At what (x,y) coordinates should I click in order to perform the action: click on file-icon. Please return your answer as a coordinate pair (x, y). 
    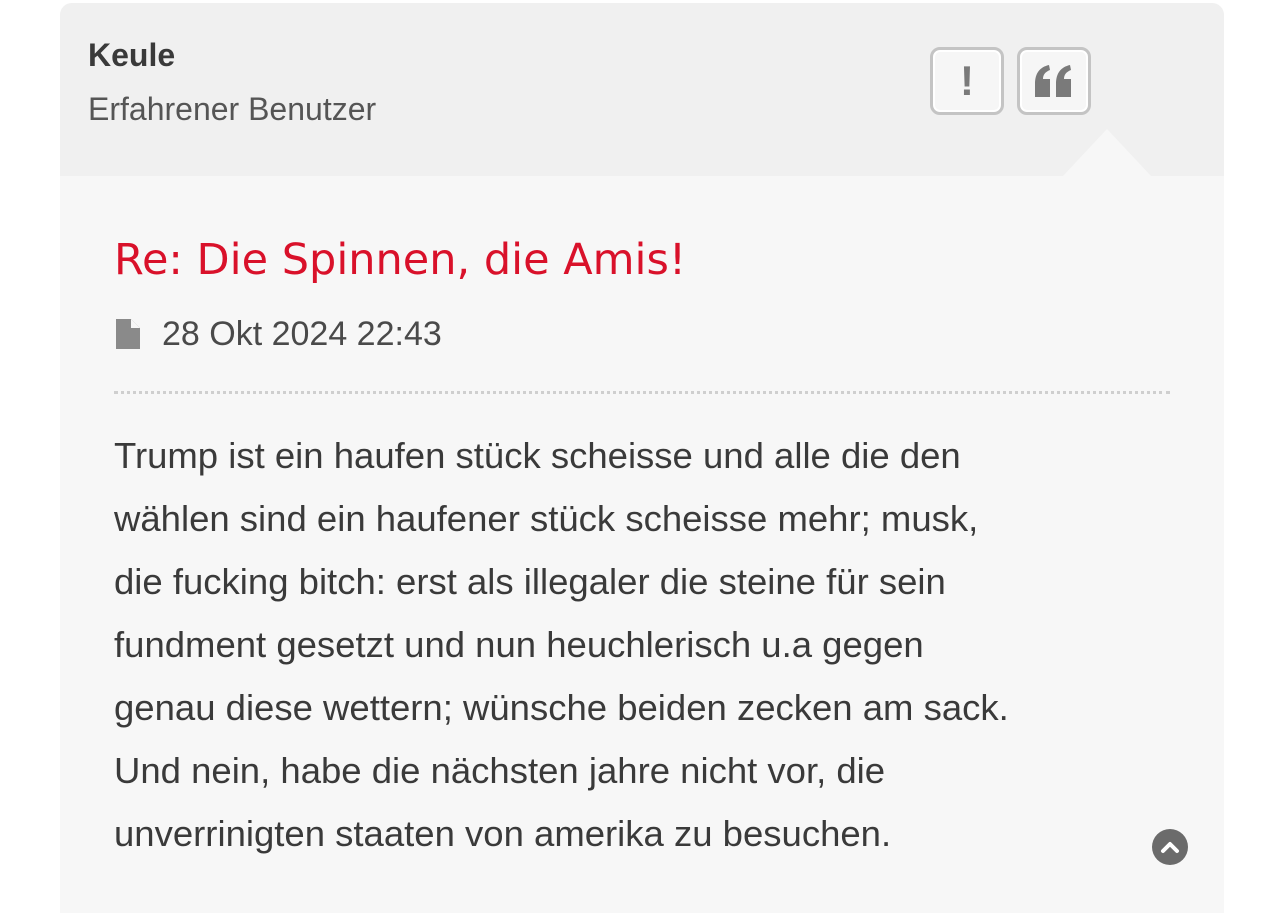
    Looking at the image, I should click on (128, 334).